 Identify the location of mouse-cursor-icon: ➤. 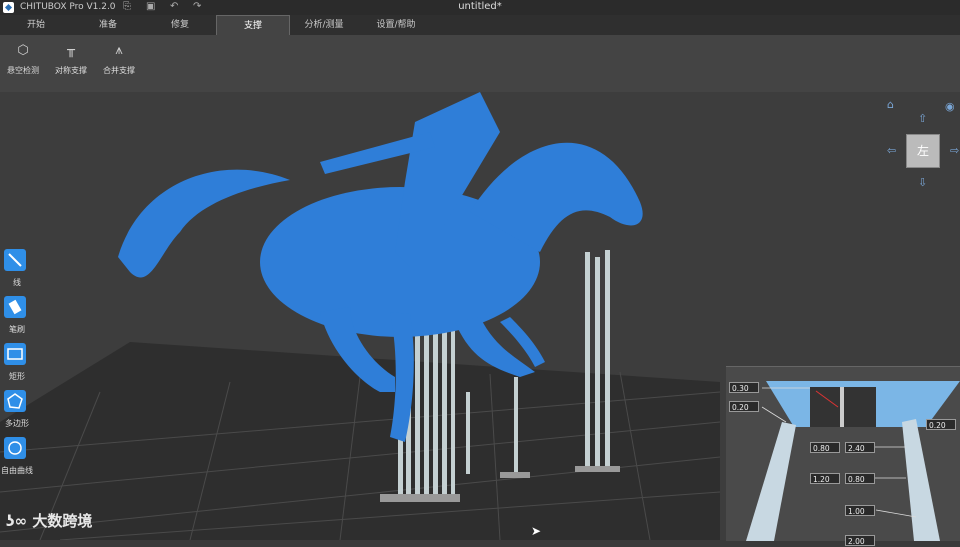
(536, 531).